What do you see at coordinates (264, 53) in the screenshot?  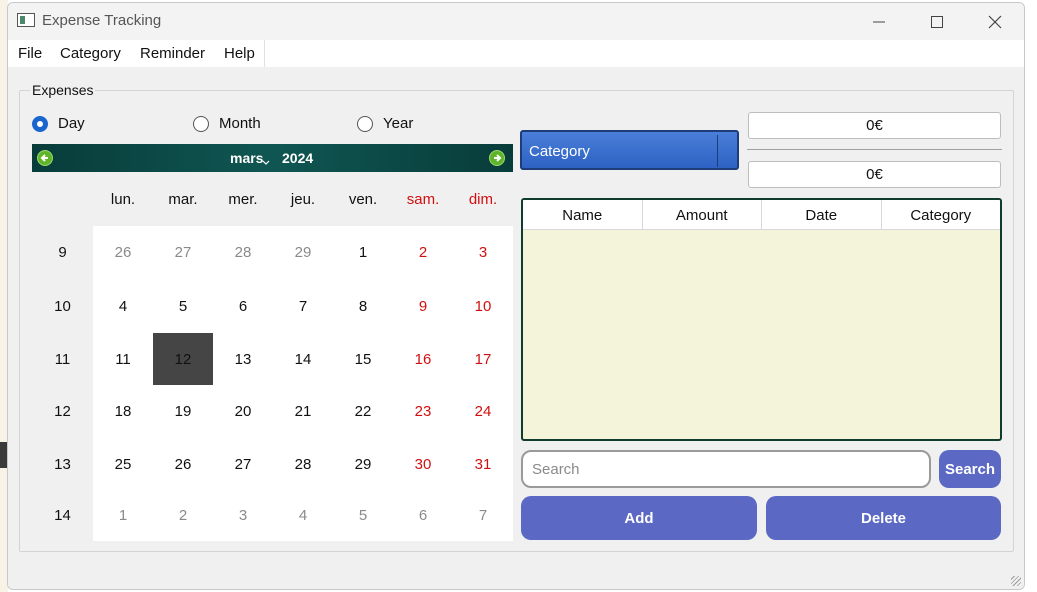 I see `menu-separator` at bounding box center [264, 53].